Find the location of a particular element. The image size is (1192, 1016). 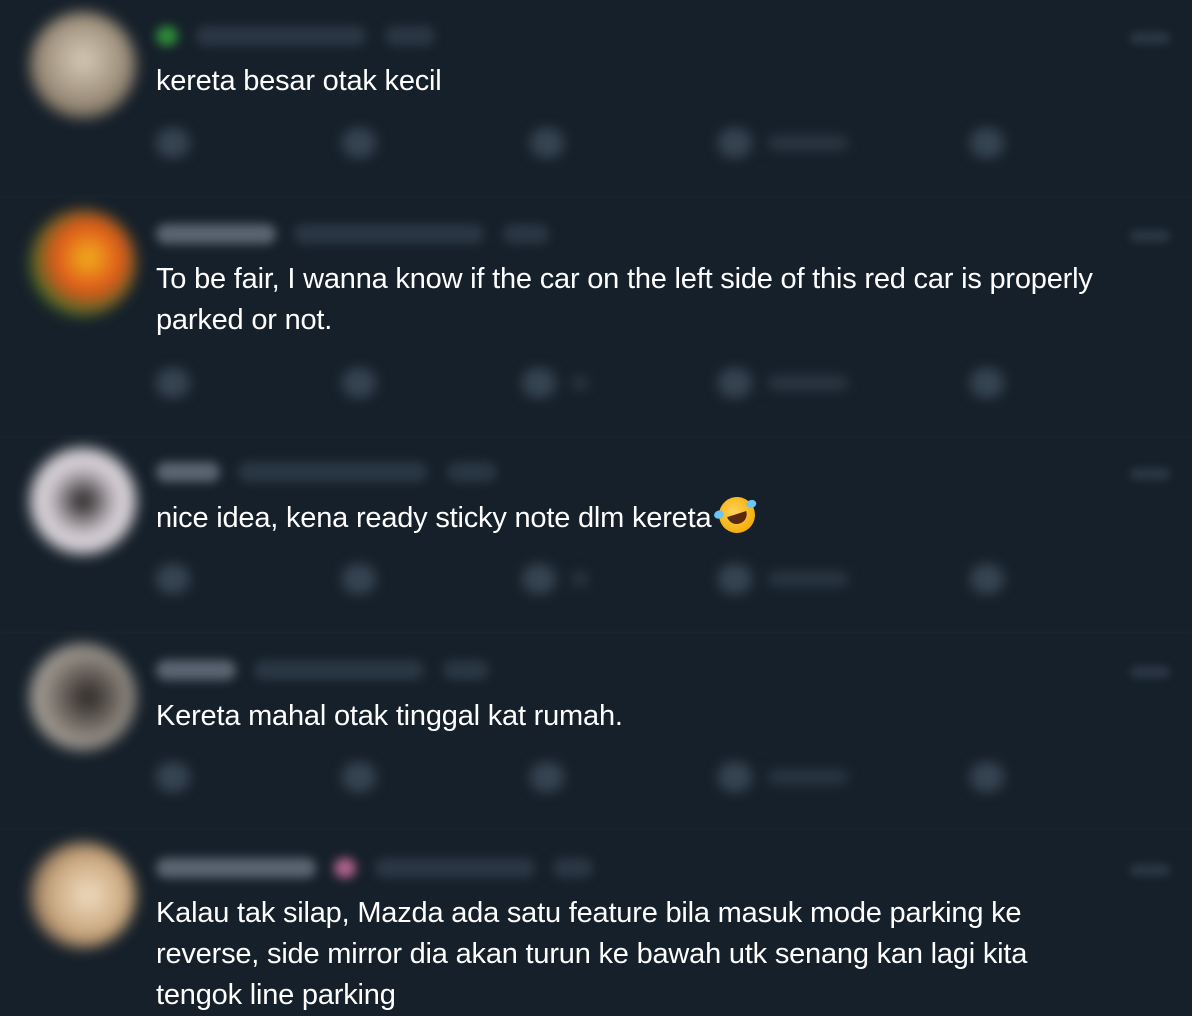

reply-text: Kereta mahal otak tinggal kat rumah. is located at coordinates (389, 716).